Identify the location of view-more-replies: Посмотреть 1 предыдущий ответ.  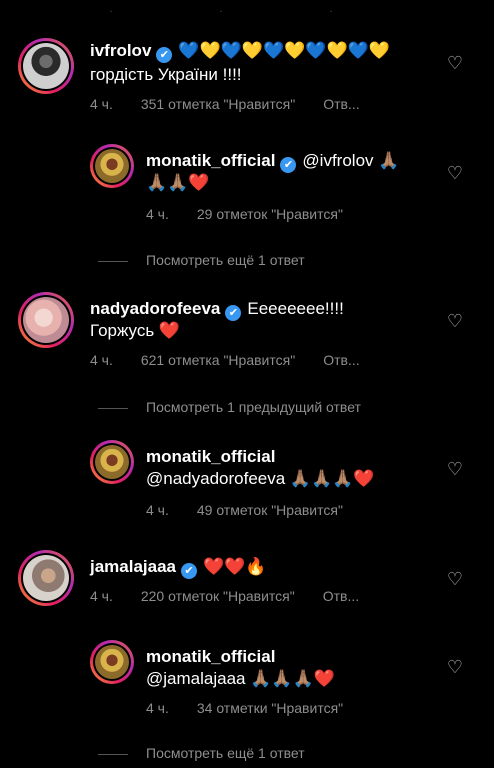
(229, 407).